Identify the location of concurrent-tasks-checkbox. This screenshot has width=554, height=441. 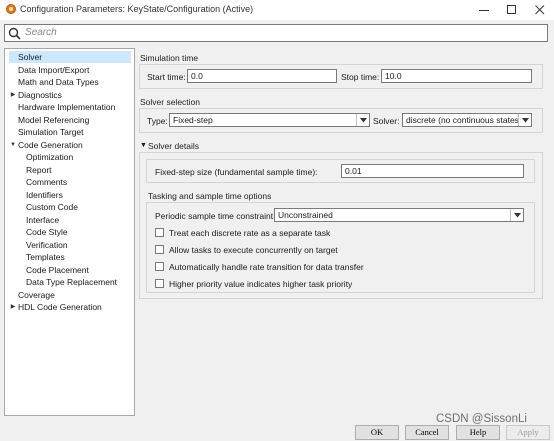
(159, 249).